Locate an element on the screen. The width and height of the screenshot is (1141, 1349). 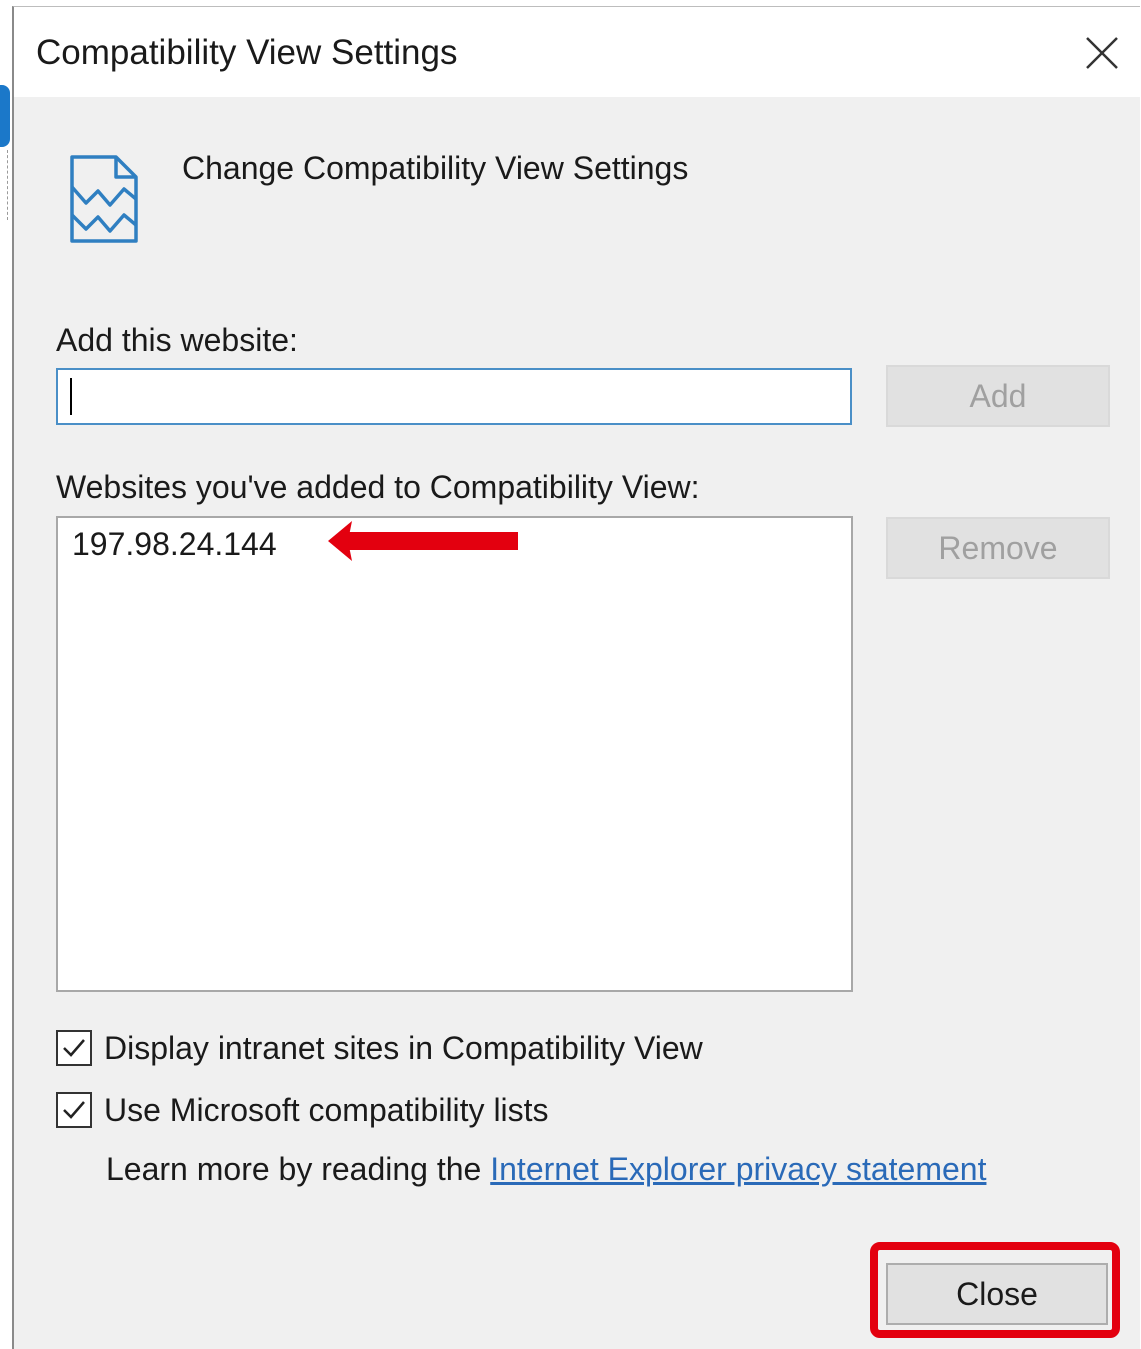
ms-lists-checkbox is located at coordinates (74, 1110).